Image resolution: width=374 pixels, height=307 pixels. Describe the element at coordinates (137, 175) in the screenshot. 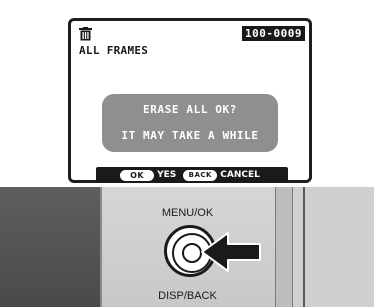

I see `ok-key-badge: OK` at that location.